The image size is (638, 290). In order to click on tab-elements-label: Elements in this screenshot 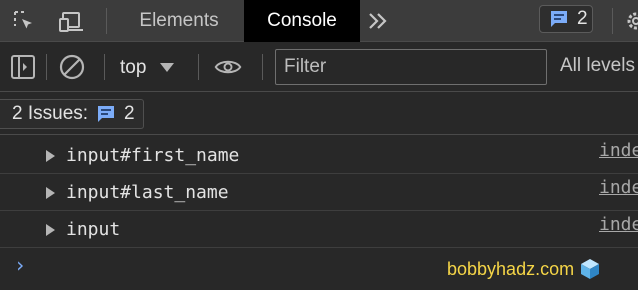, I will do `click(179, 20)`.